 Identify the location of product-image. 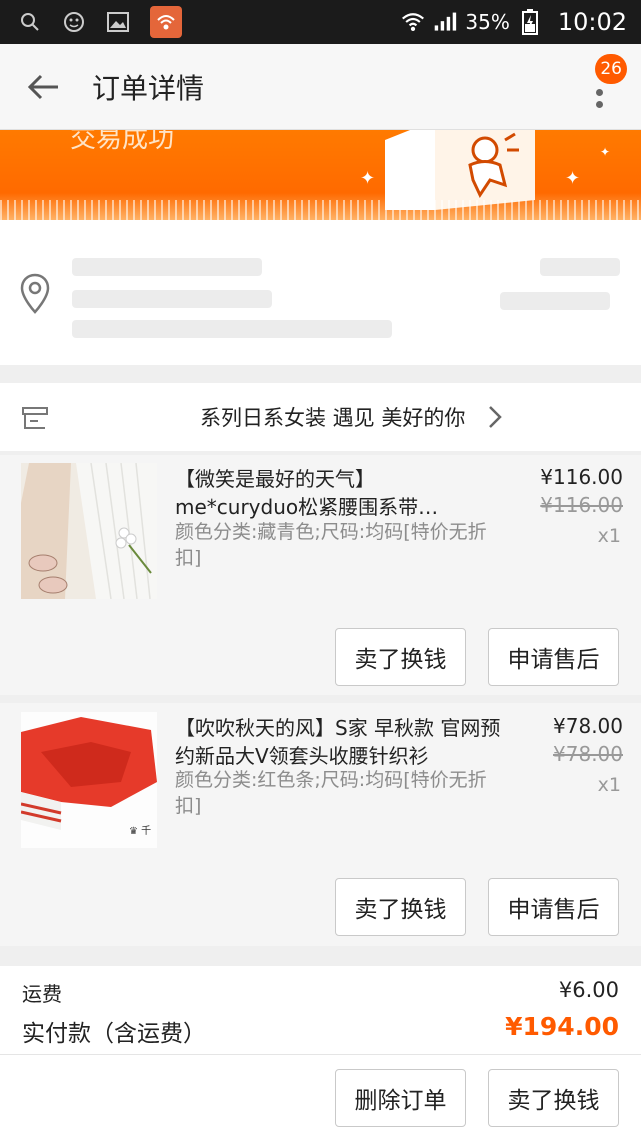
(89, 531).